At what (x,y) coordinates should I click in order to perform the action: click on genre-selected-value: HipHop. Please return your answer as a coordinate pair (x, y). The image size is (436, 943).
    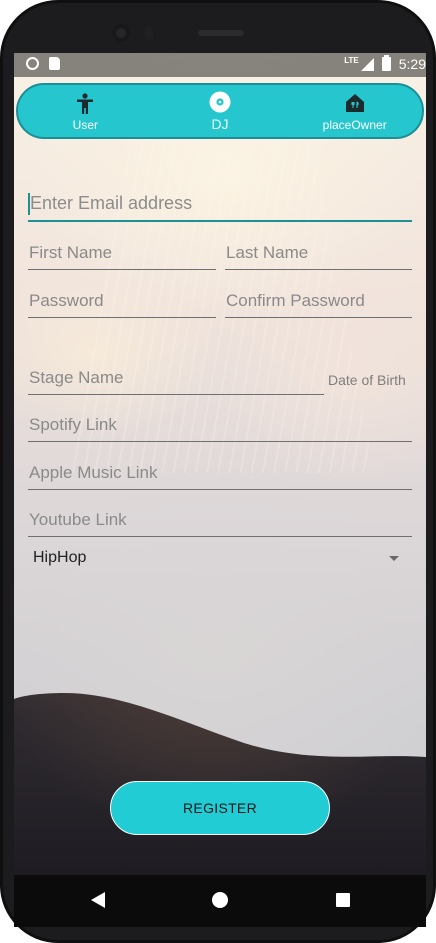
    Looking at the image, I should click on (60, 557).